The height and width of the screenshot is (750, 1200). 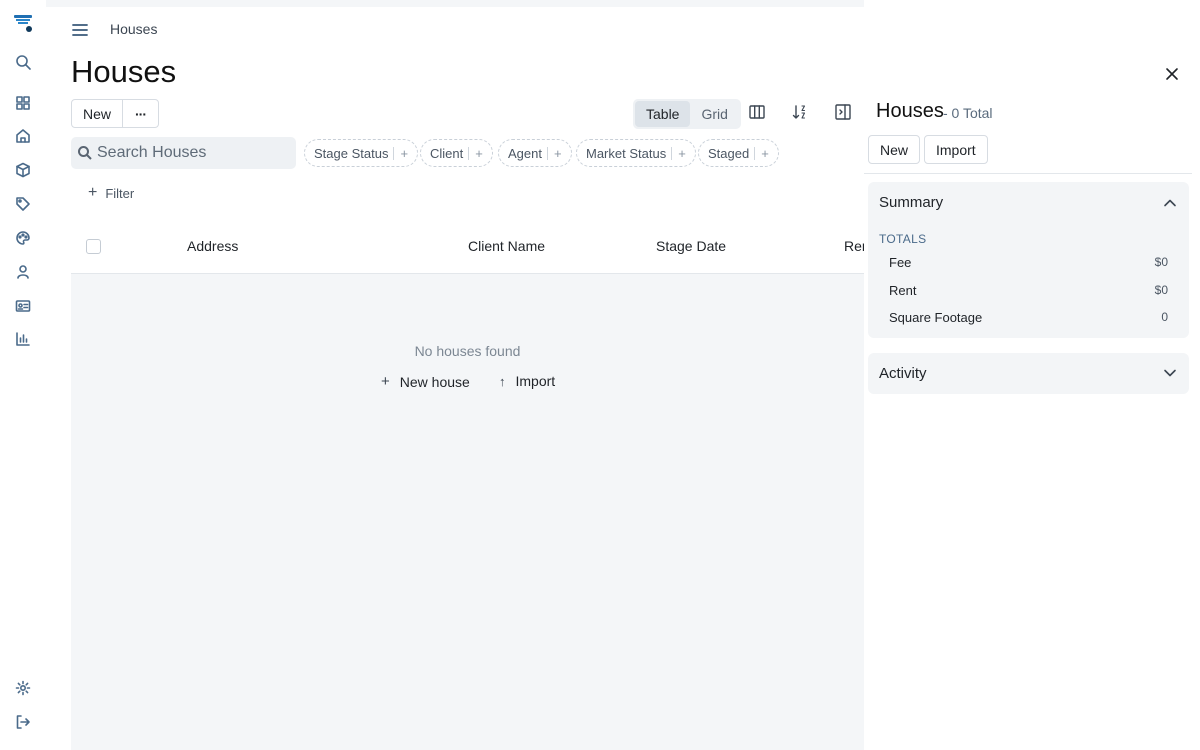 What do you see at coordinates (1171, 204) in the screenshot?
I see `chevron-up-icon` at bounding box center [1171, 204].